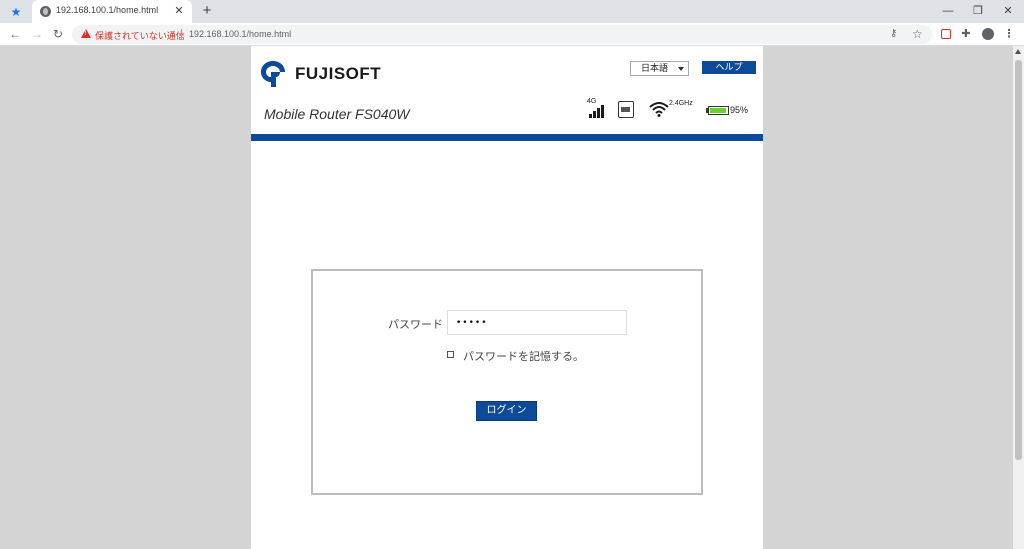  What do you see at coordinates (948, 11) in the screenshot?
I see `minimize-icon: —` at bounding box center [948, 11].